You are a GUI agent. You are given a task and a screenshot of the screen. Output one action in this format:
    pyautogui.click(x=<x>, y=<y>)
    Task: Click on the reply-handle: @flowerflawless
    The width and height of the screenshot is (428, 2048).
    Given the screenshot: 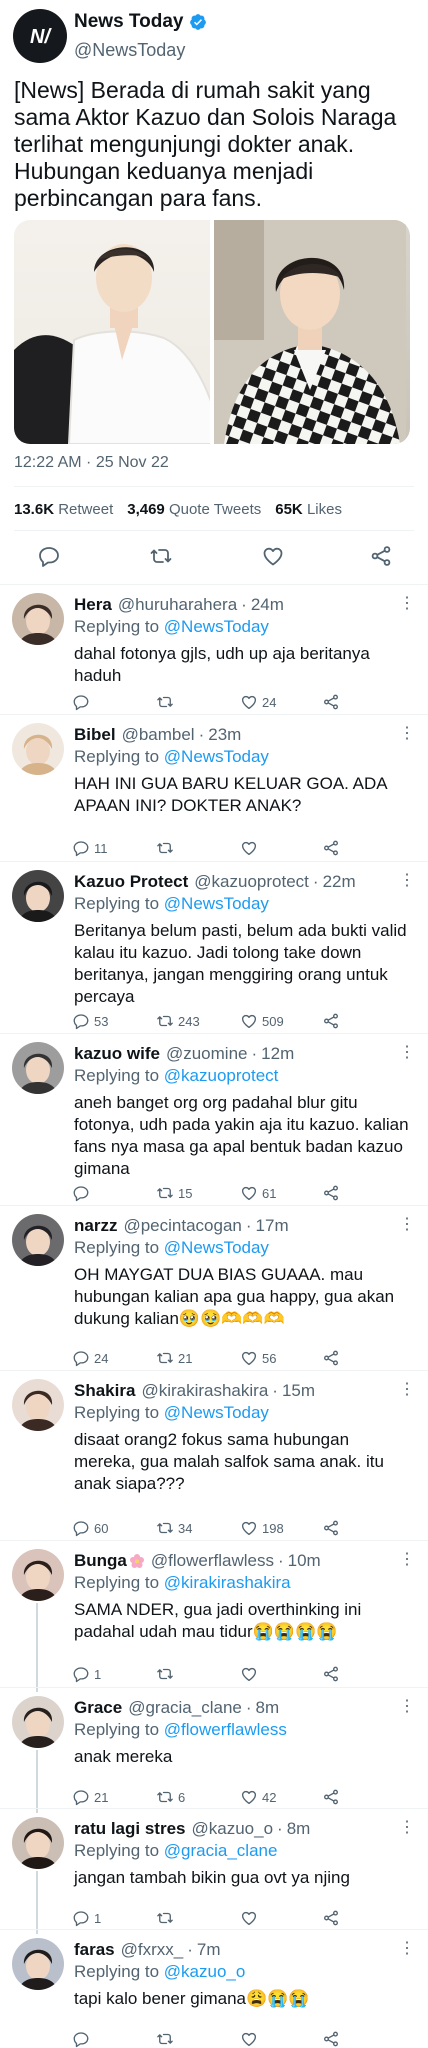 What is the action you would take?
    pyautogui.click(x=212, y=1561)
    